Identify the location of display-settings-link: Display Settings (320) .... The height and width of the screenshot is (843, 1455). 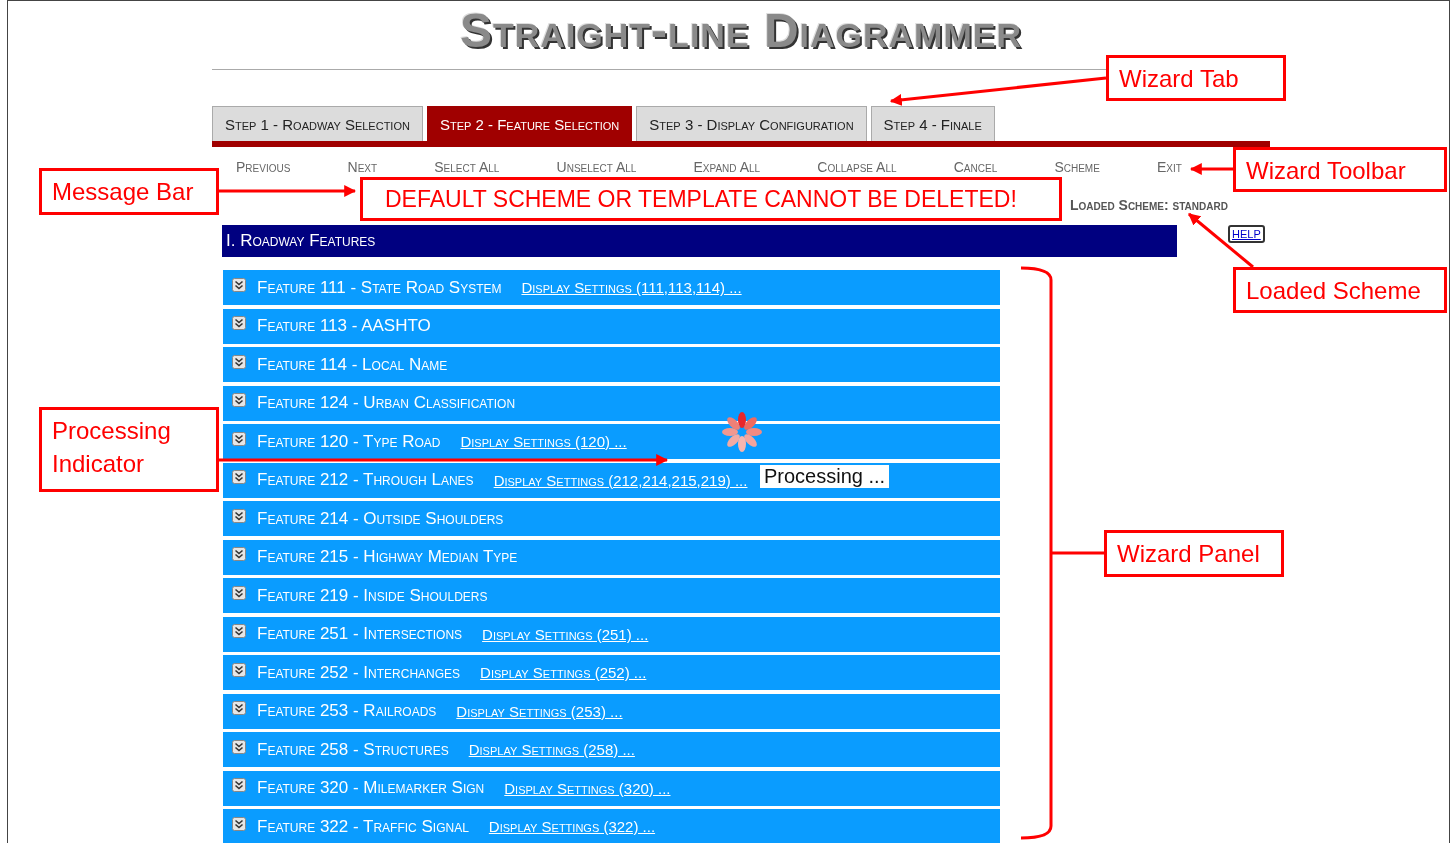
(587, 788).